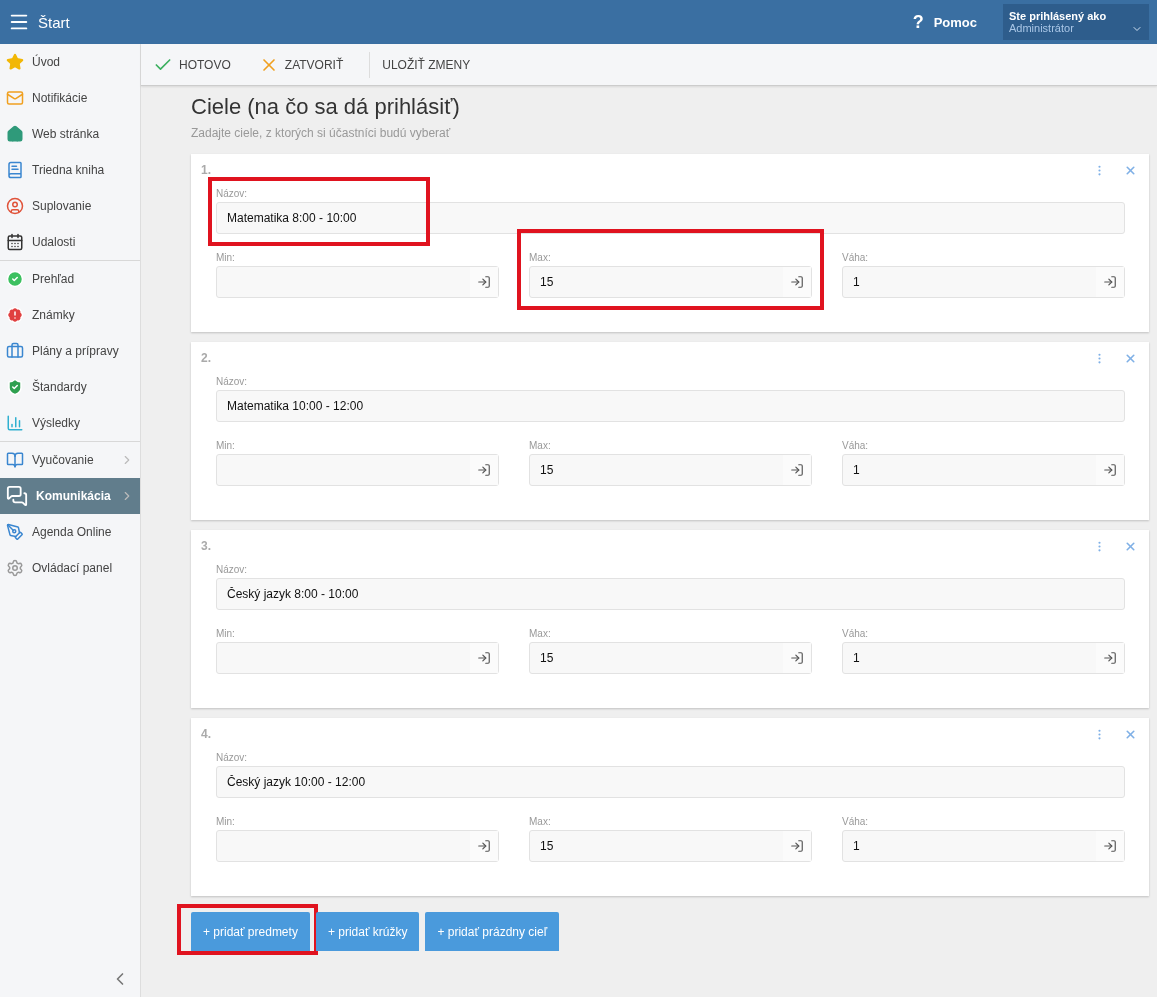 The image size is (1157, 997). What do you see at coordinates (15, 279) in the screenshot?
I see `check-circle-icon` at bounding box center [15, 279].